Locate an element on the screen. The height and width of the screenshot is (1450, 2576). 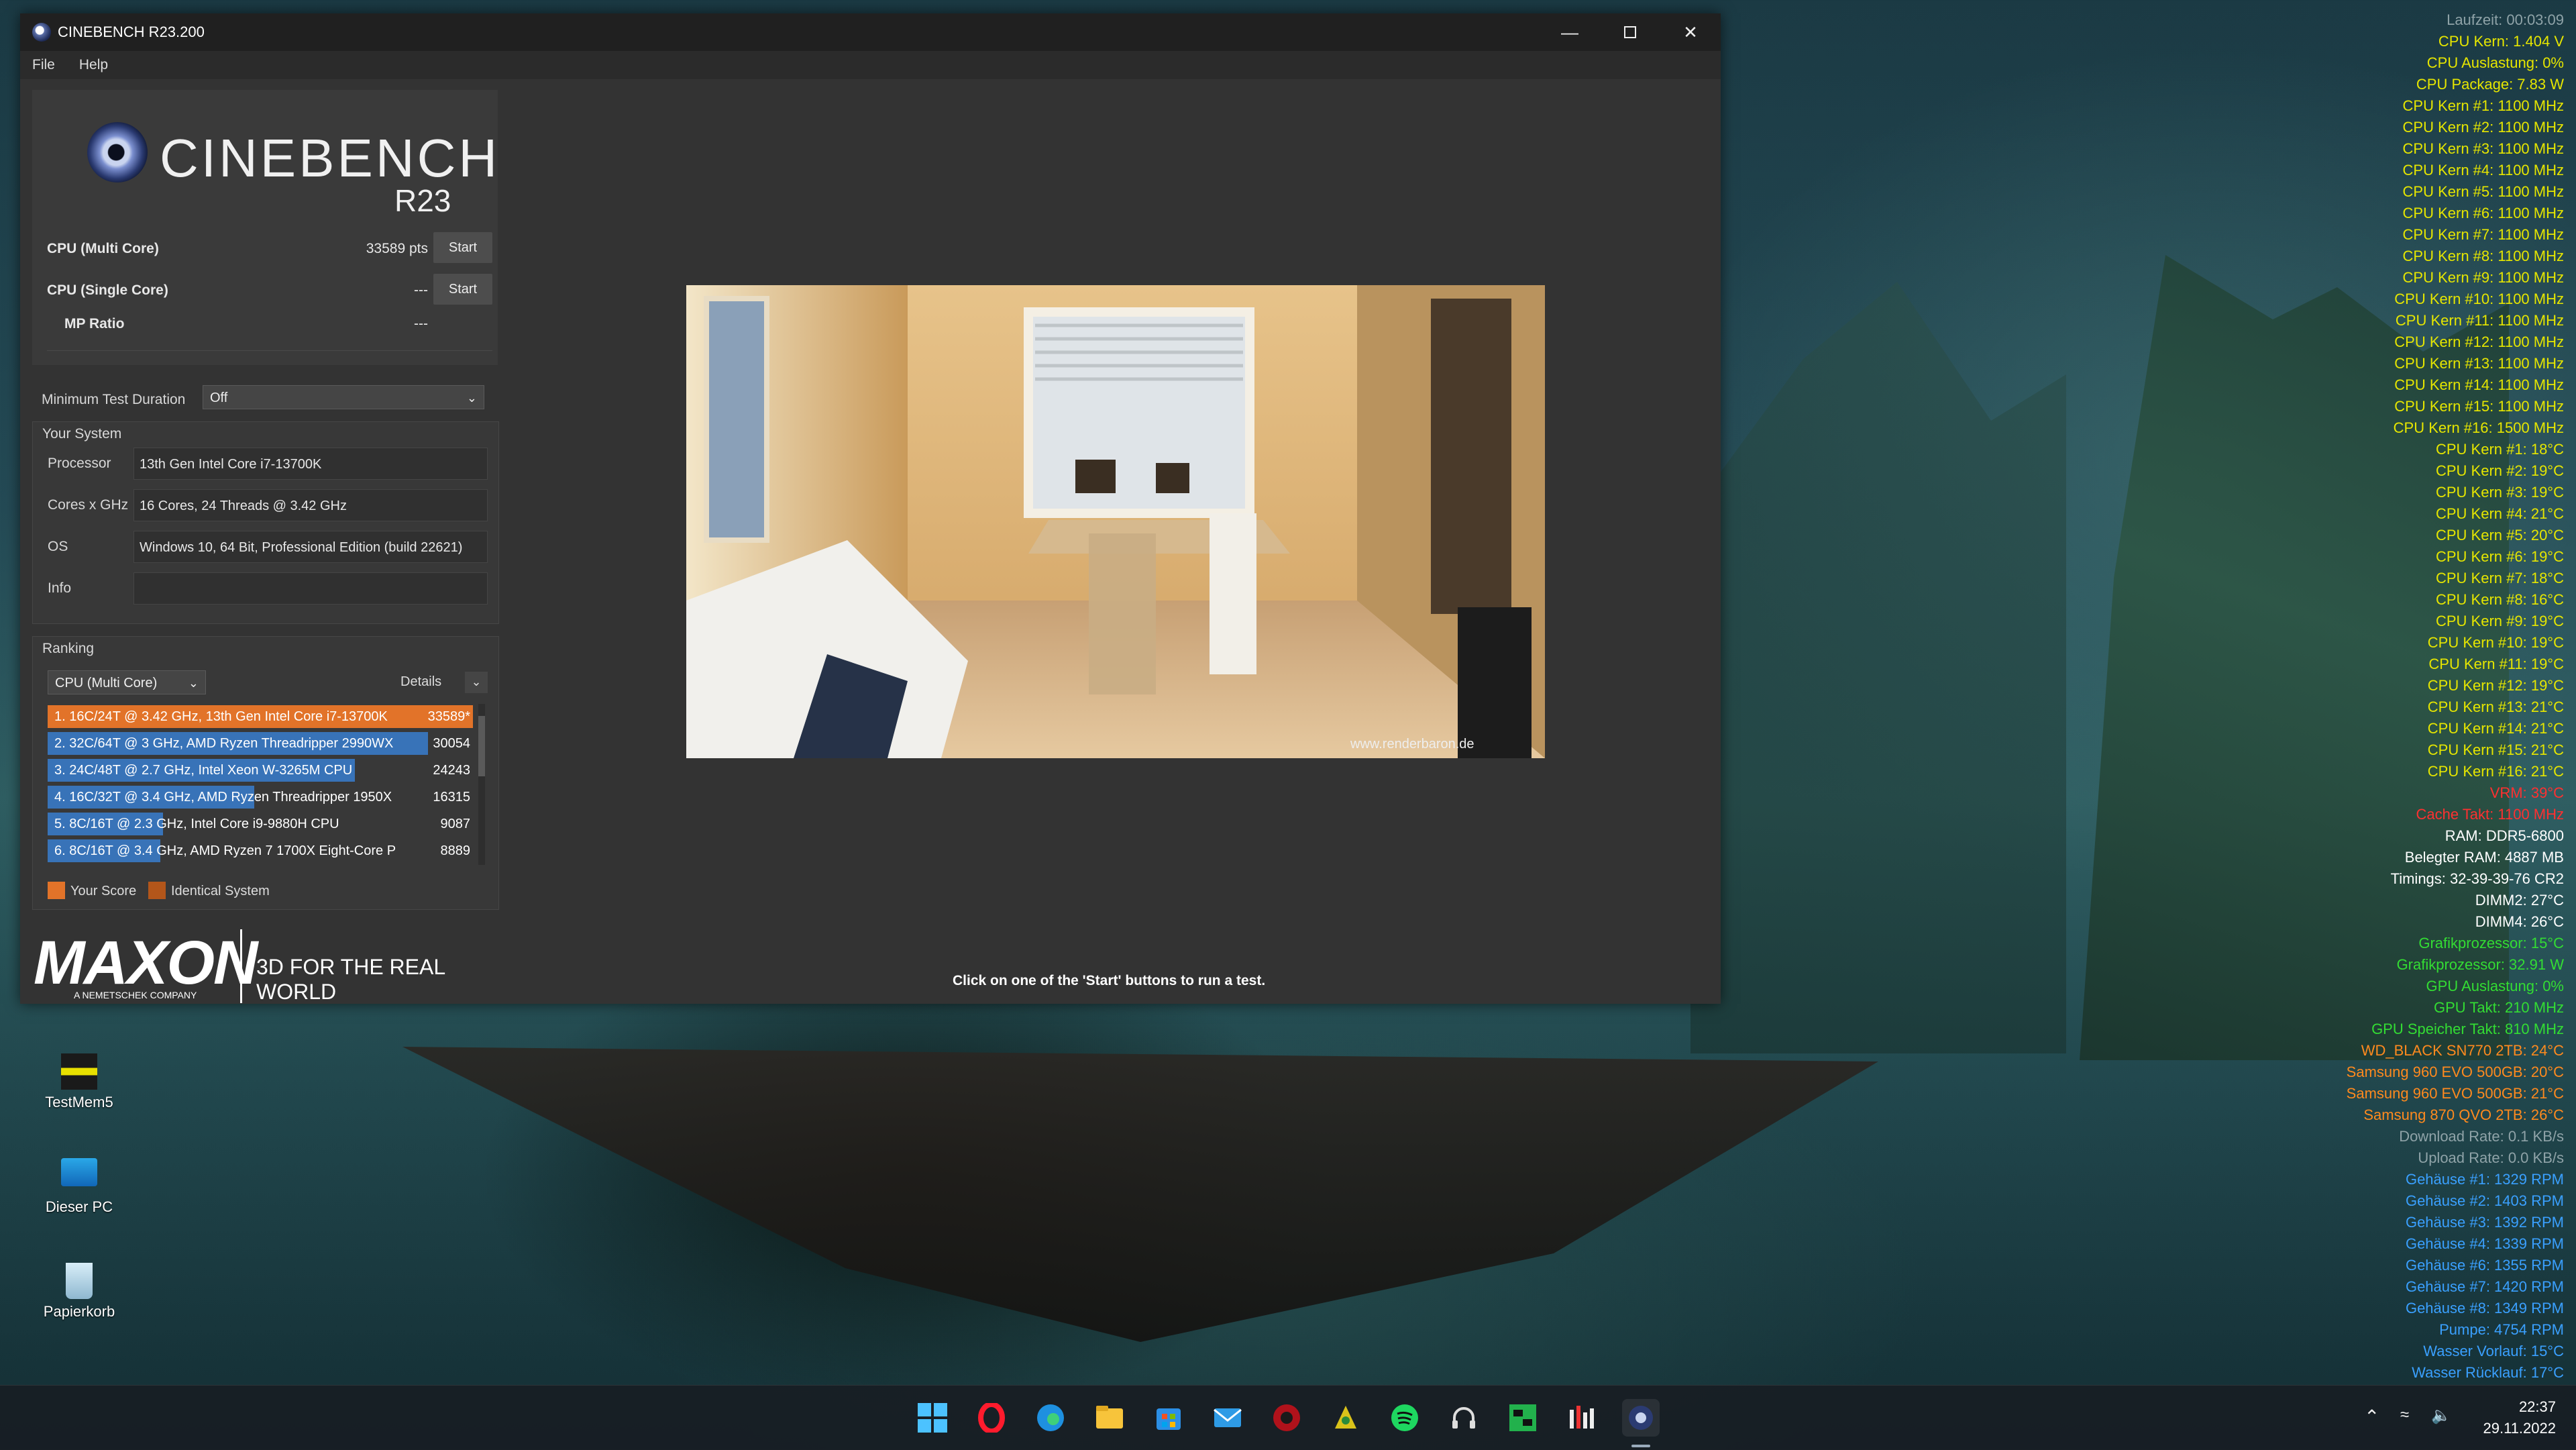
taskbar-store is located at coordinates (1168, 1418).